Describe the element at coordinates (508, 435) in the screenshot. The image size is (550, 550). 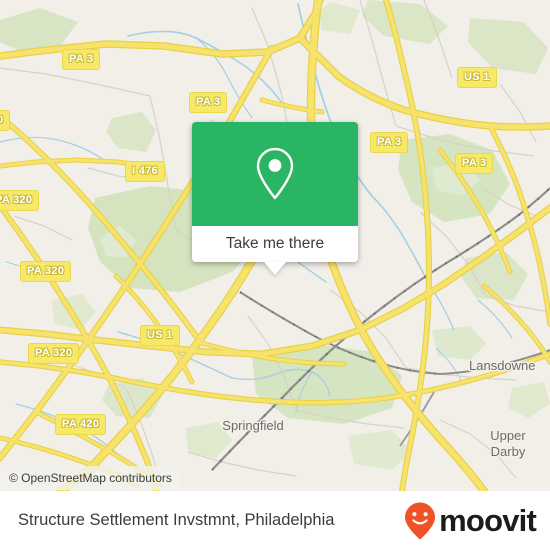
I see `place-label-line: Upper` at that location.